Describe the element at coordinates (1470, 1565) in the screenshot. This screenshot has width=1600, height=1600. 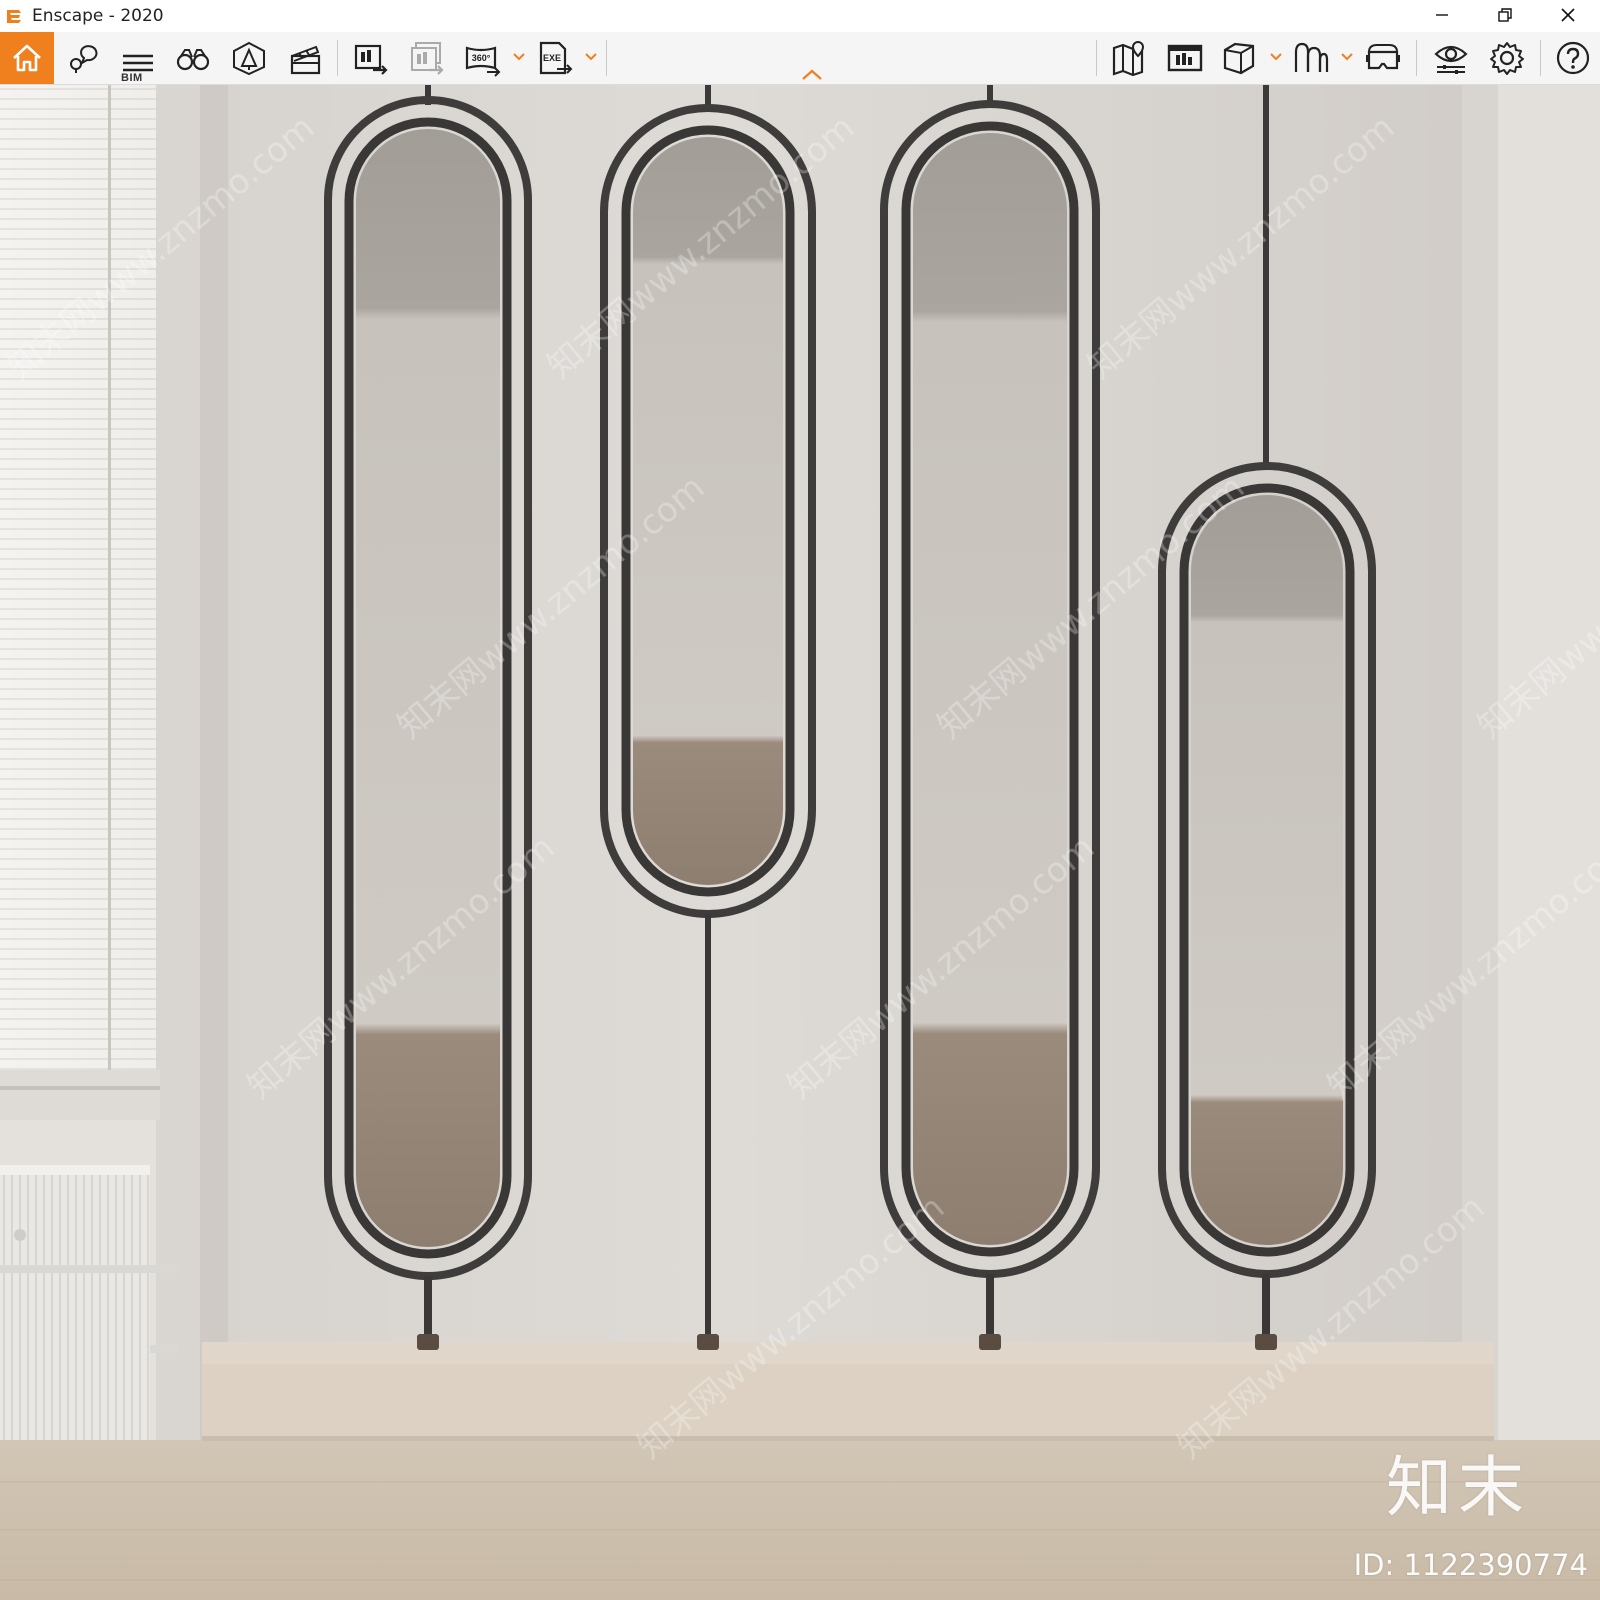
I see `image-id-label: ID: 1122390774` at that location.